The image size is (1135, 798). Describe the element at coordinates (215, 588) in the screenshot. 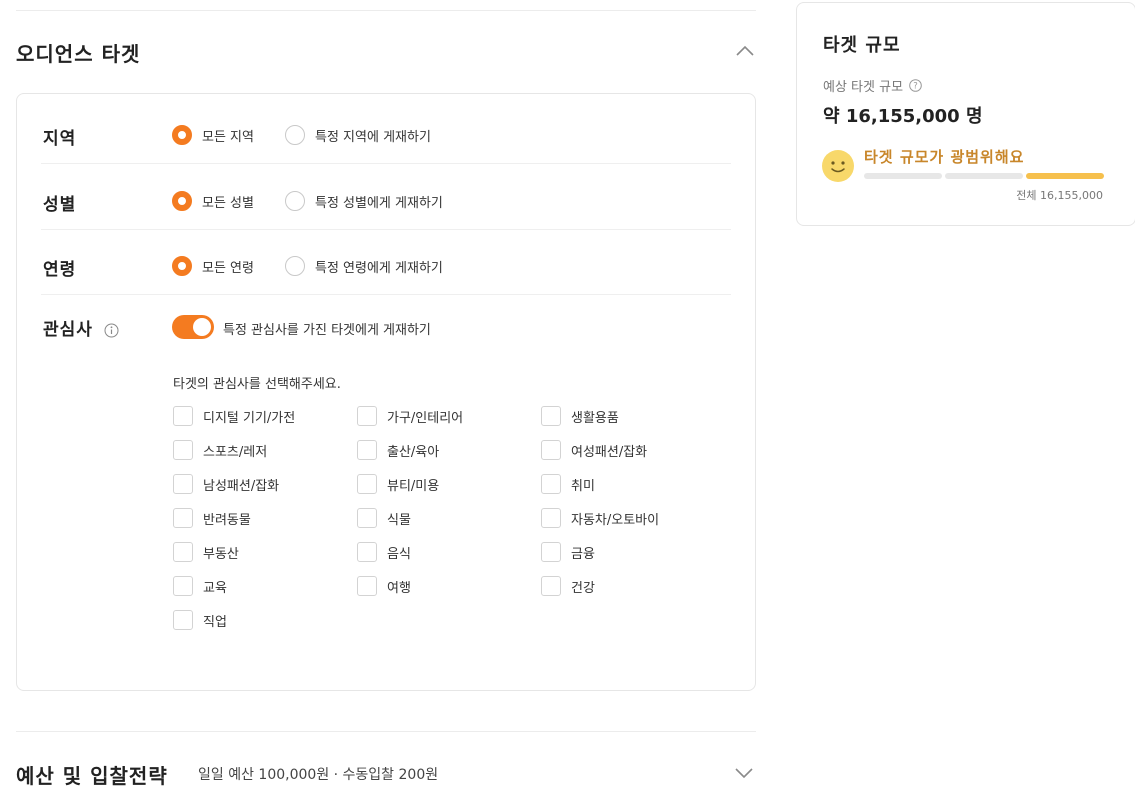

I see `interest-option-label: 교육` at that location.